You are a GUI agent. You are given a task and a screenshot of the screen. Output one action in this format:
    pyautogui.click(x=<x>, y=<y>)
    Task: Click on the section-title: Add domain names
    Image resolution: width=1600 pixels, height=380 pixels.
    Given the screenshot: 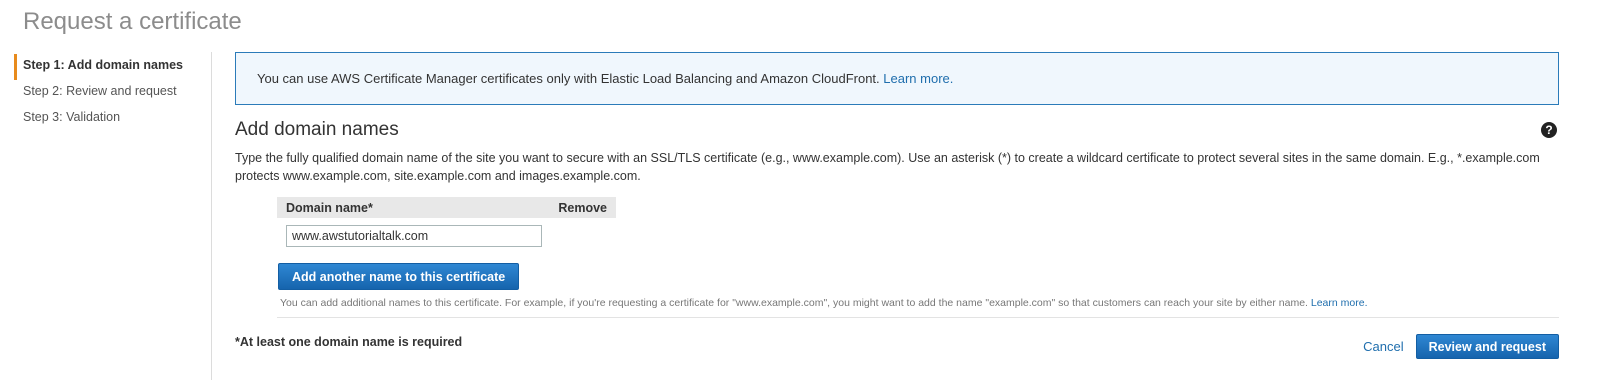 What is the action you would take?
    pyautogui.click(x=317, y=129)
    